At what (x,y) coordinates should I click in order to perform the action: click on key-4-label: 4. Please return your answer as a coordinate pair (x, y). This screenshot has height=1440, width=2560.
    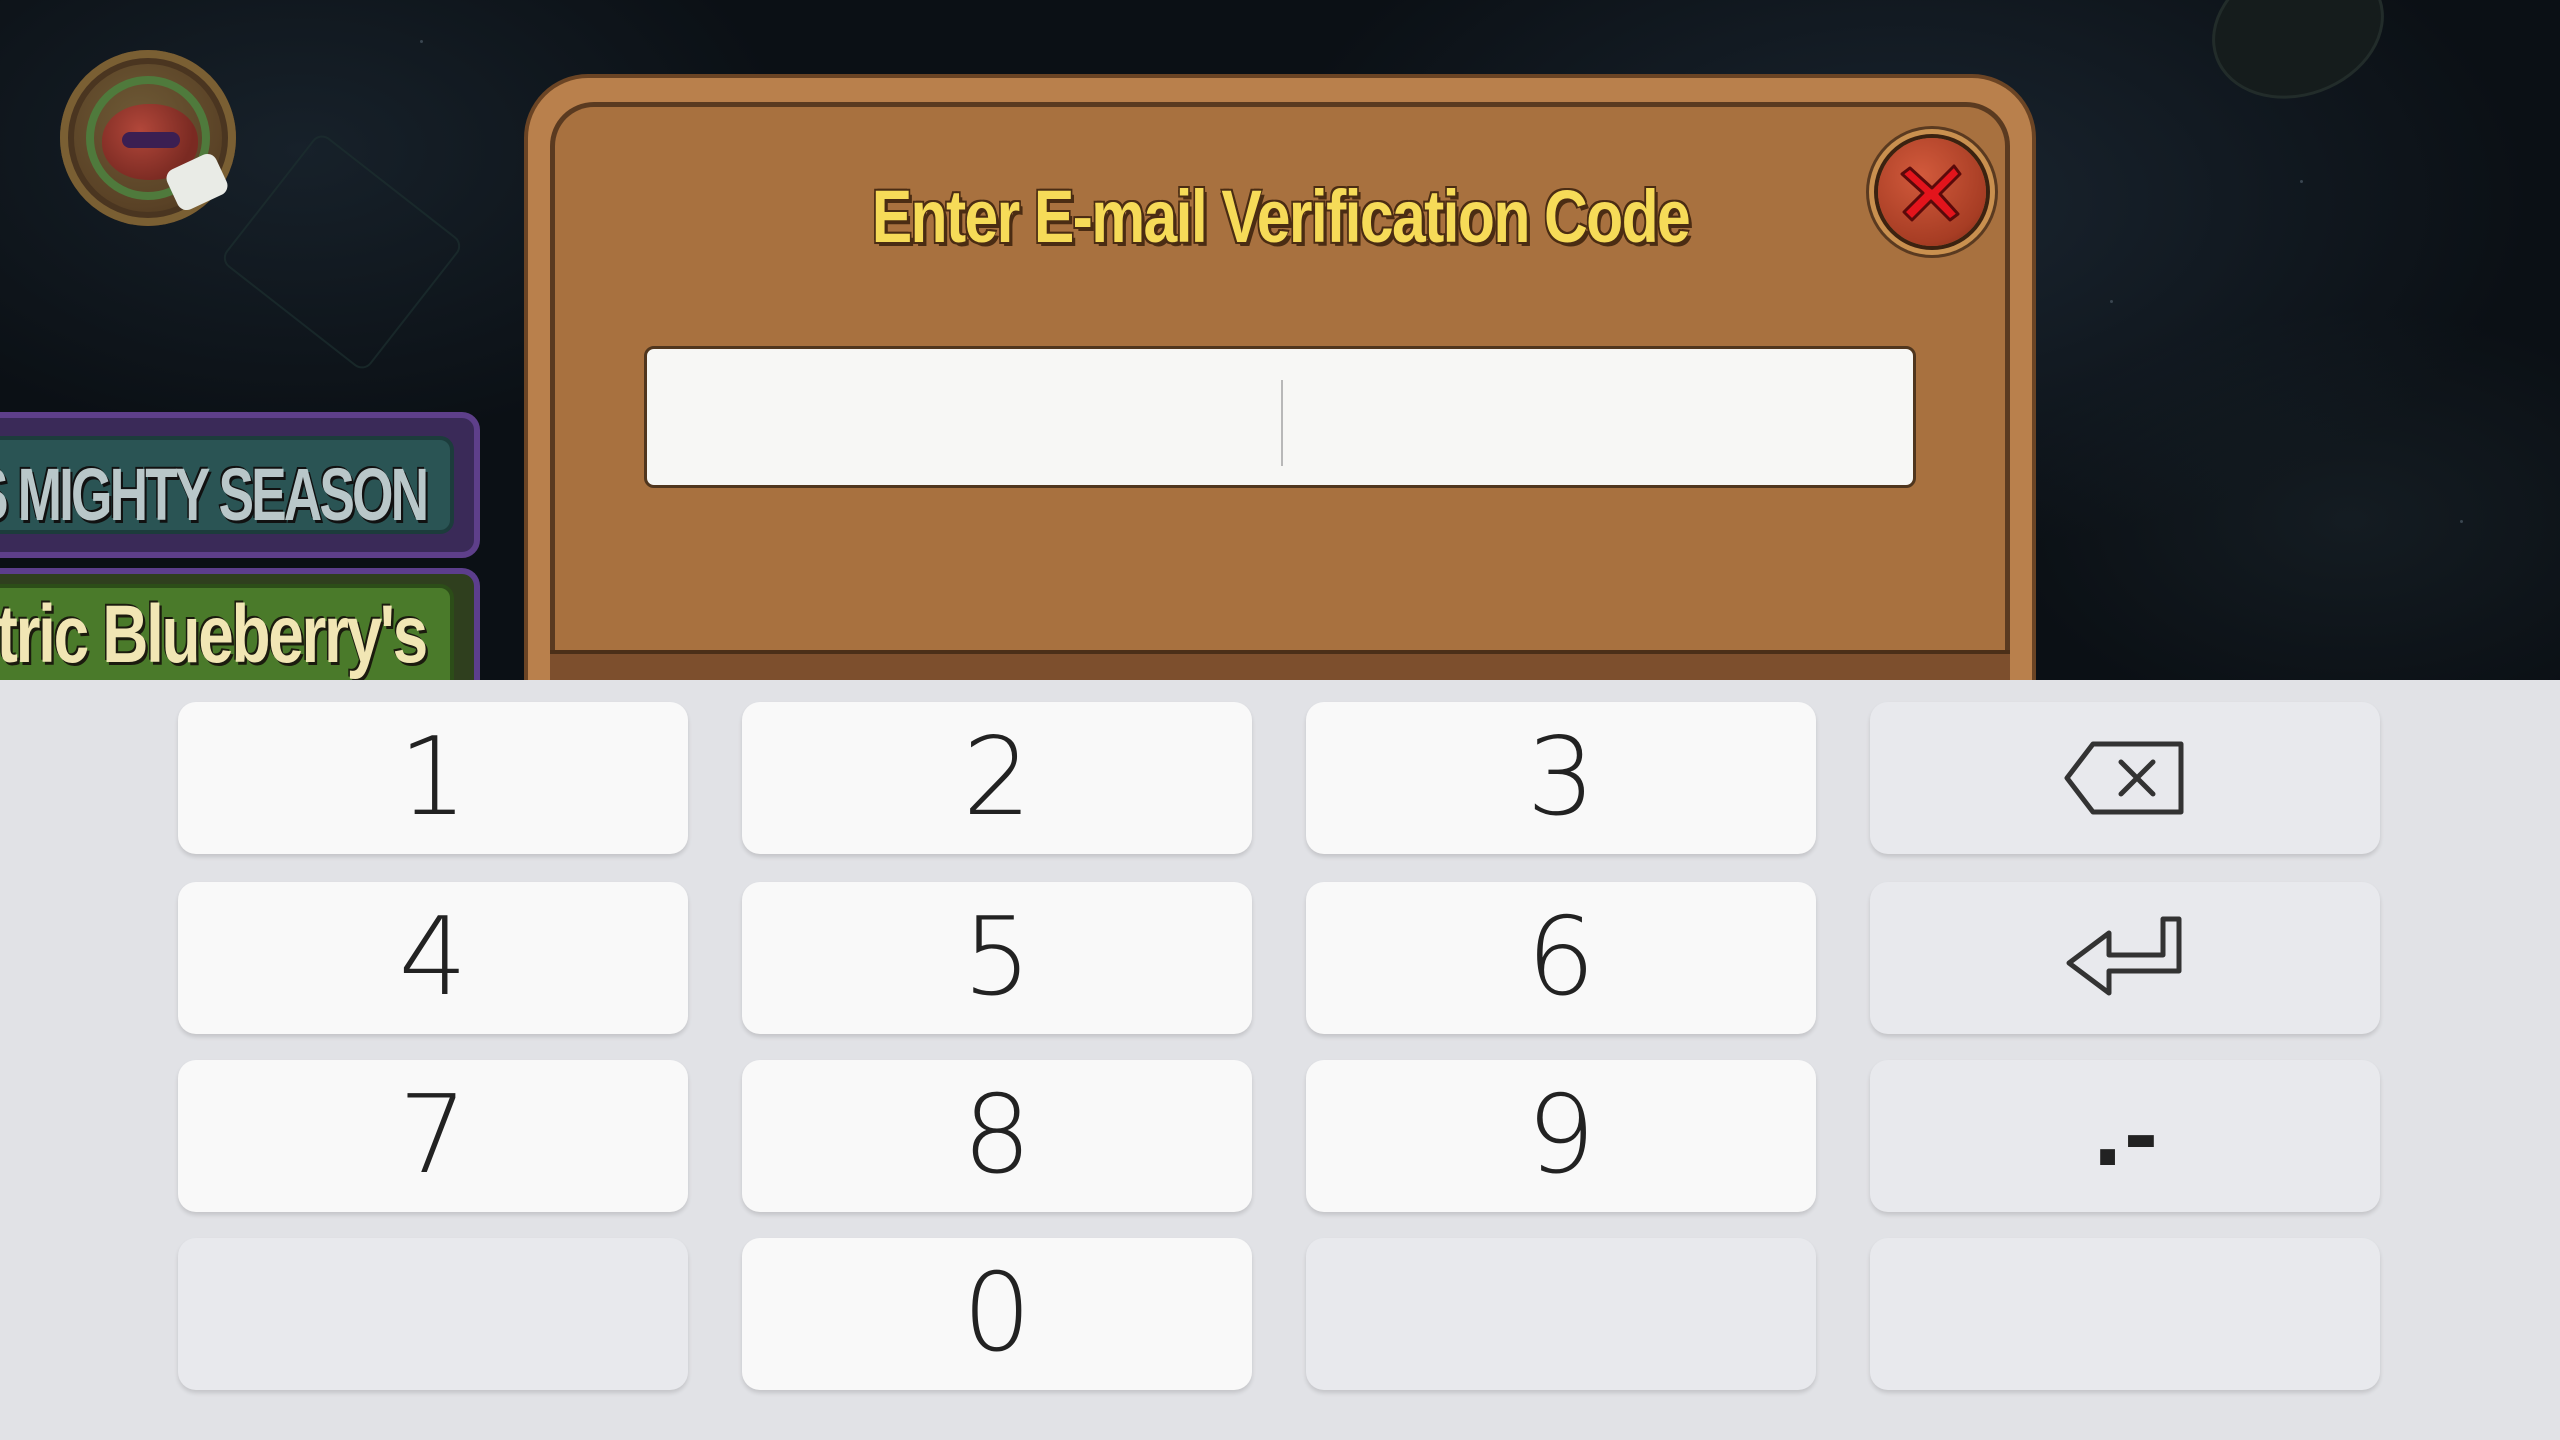
    Looking at the image, I should click on (433, 957).